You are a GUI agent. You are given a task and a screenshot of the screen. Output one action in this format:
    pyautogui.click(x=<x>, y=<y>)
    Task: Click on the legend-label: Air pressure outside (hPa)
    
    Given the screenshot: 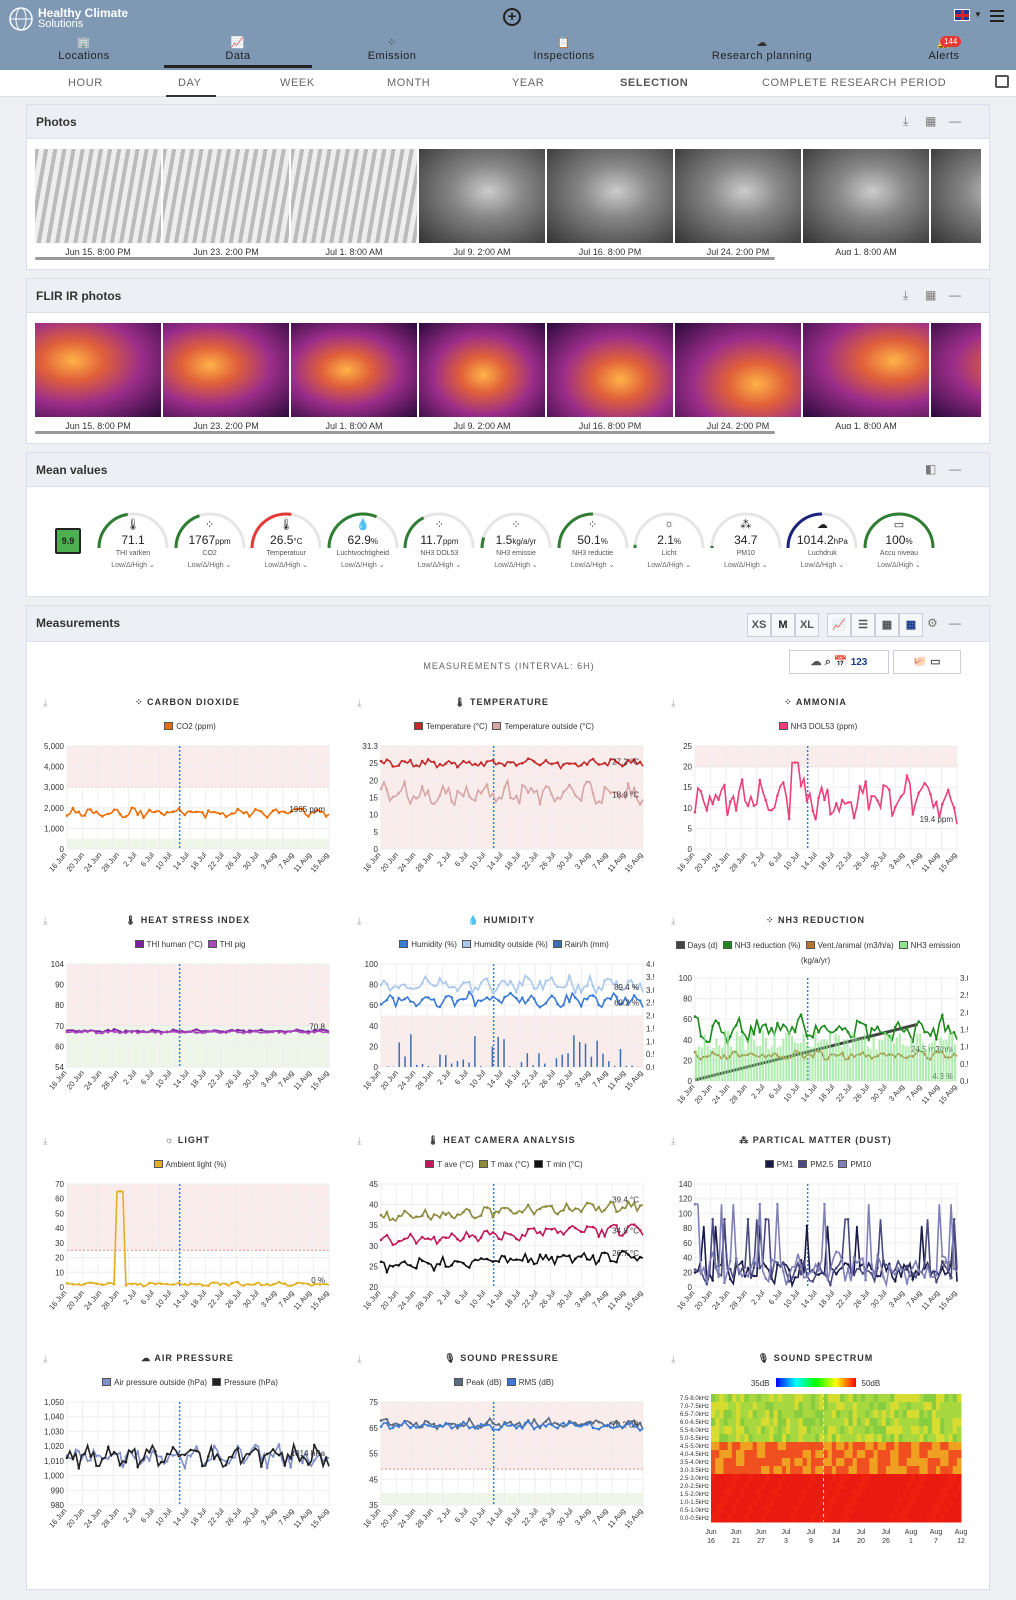 What is the action you would take?
    pyautogui.click(x=160, y=1382)
    